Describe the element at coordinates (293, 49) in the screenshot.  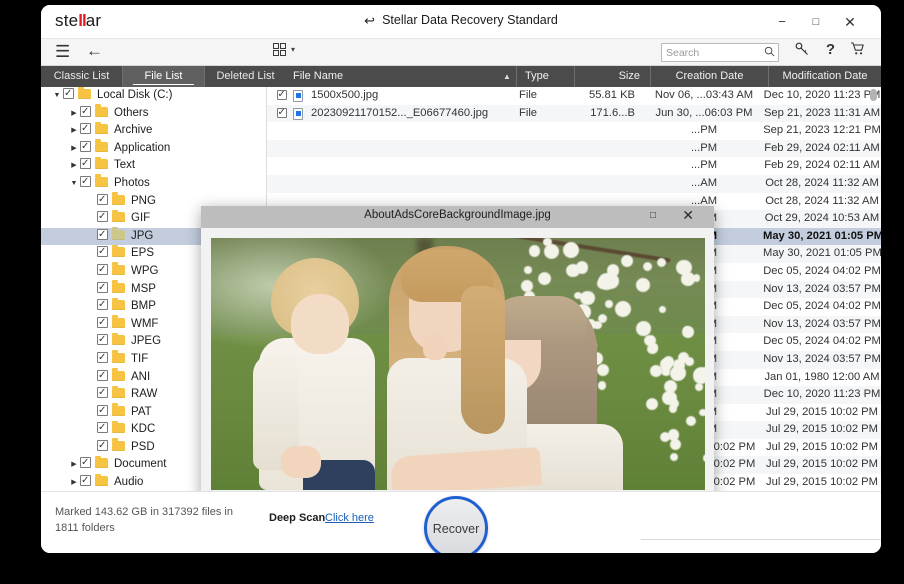
I see `chevron-down-icon: ▾` at that location.